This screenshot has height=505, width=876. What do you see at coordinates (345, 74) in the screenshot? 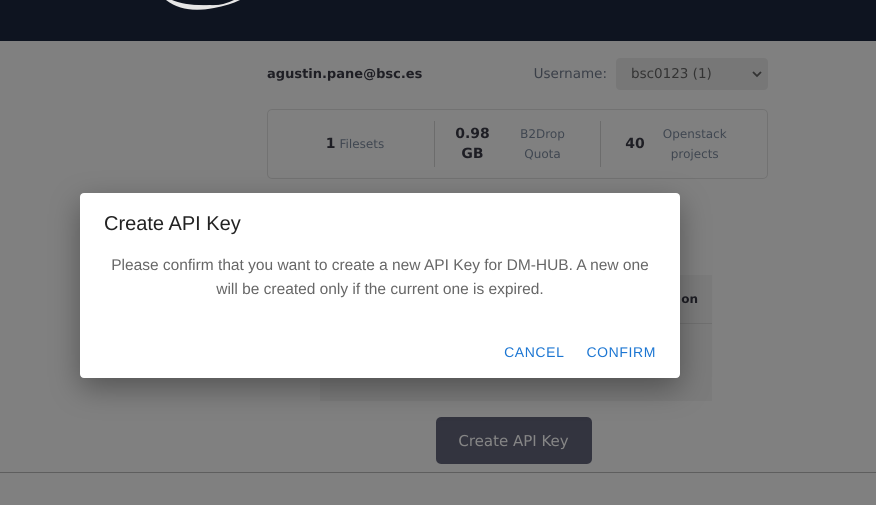
I see `user-email: agustin.pane@bsc.es` at bounding box center [345, 74].